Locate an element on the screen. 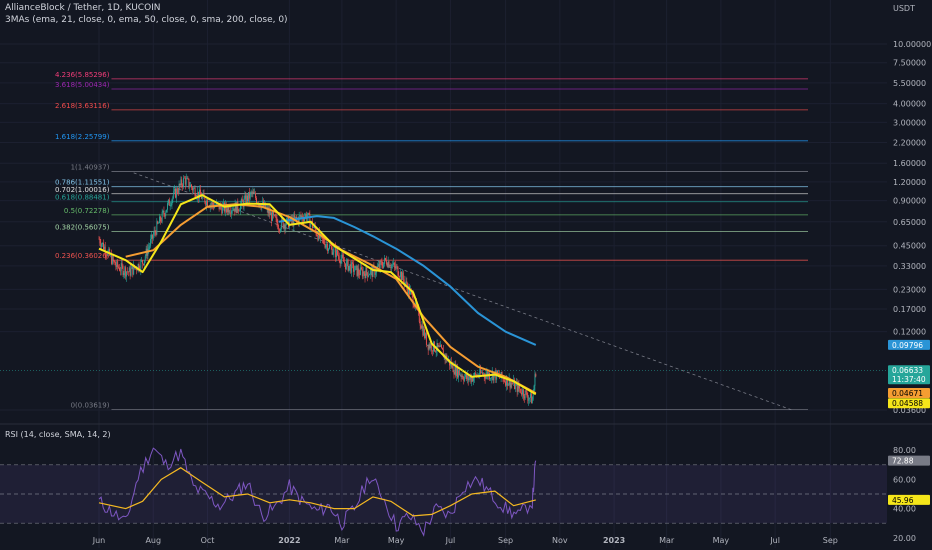 The width and height of the screenshot is (932, 550). last-price-badge-text: 0.06633 is located at coordinates (907, 370).